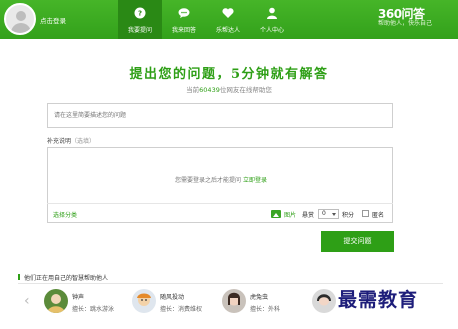  I want to click on supplement-label: 补充说明（选填）, so click(71, 140).